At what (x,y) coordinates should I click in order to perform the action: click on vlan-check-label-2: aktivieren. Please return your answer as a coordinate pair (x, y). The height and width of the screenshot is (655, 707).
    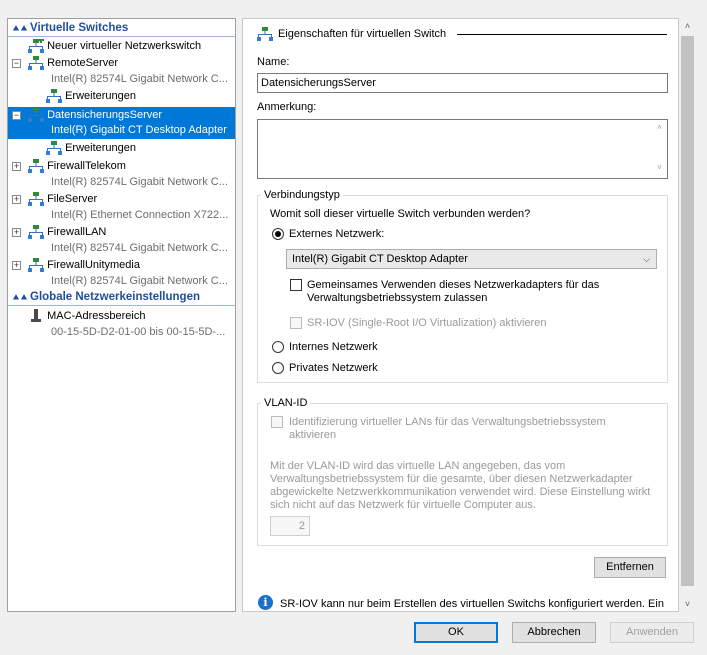
    Looking at the image, I should click on (313, 435).